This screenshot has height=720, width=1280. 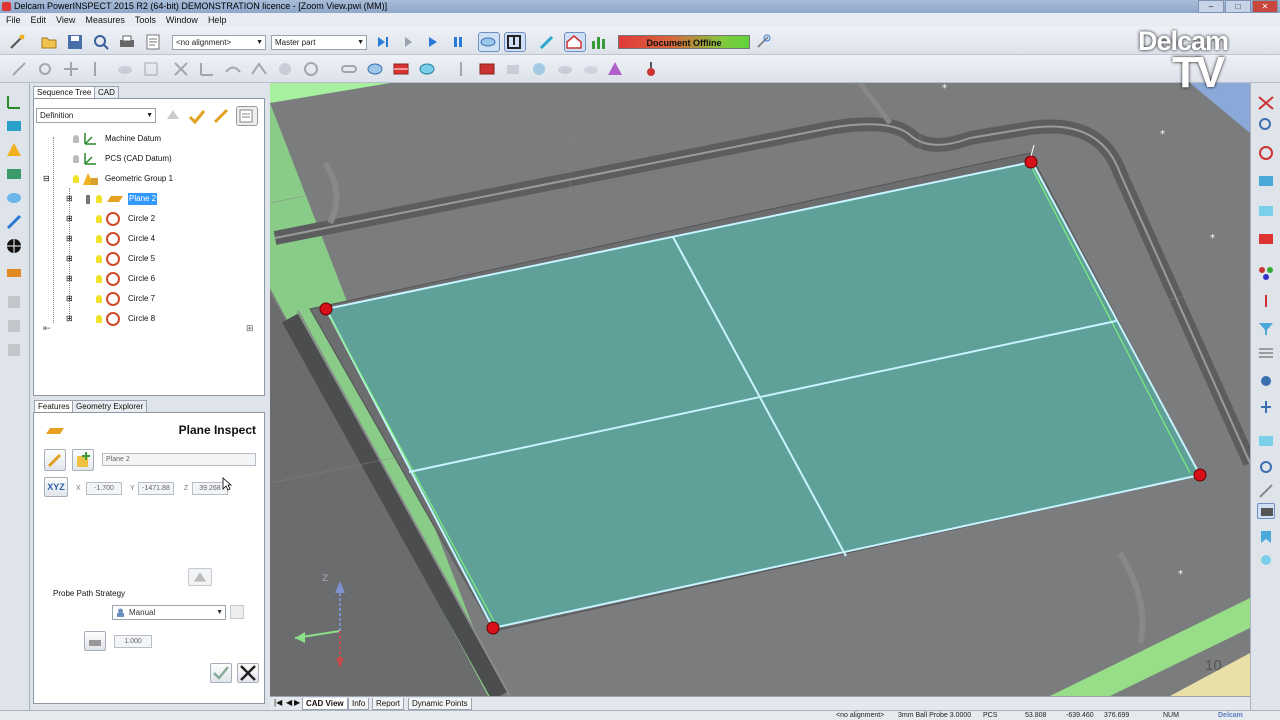 I want to click on table-icon, so click(x=487, y=69).